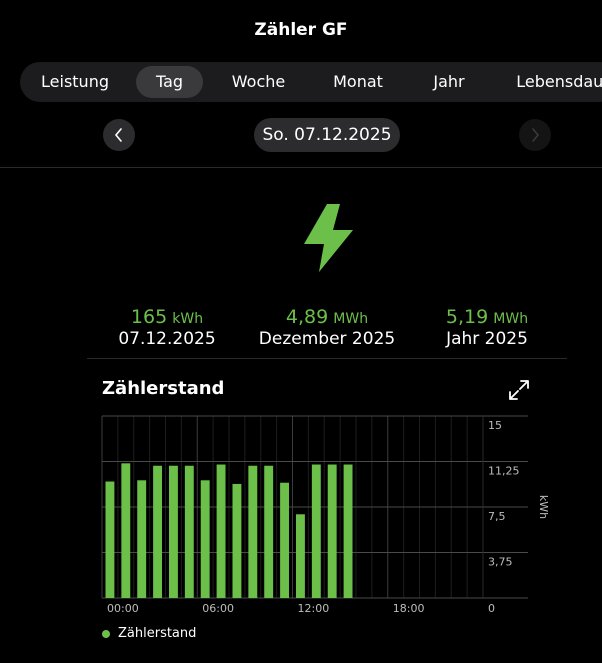 The height and width of the screenshot is (663, 602). I want to click on tab-tag: Tag, so click(169, 82).